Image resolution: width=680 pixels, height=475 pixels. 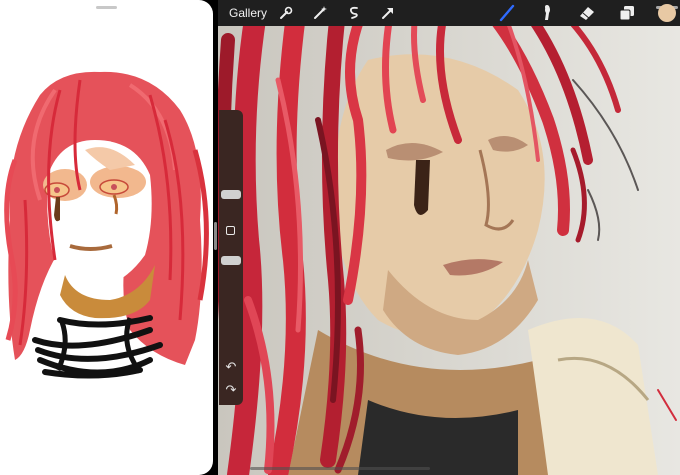 What do you see at coordinates (507, 13) in the screenshot?
I see `brush-icon` at bounding box center [507, 13].